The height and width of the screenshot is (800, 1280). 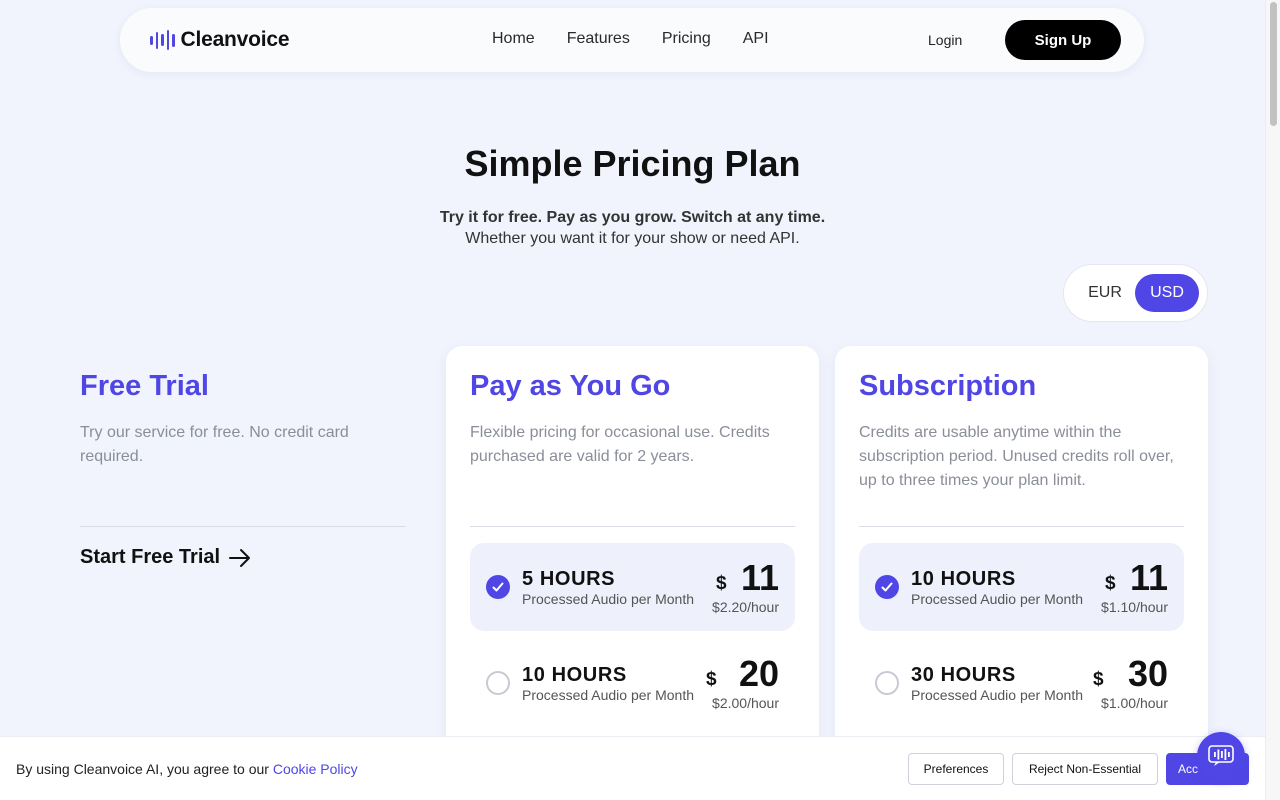 I want to click on option-price: 30, so click(x=1147, y=673).